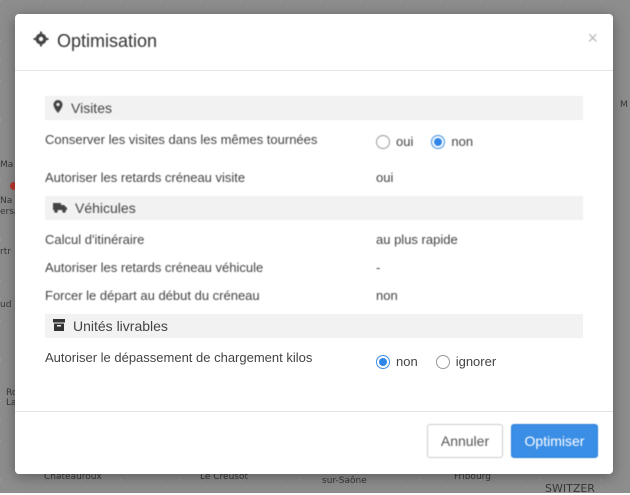 This screenshot has height=495, width=630. What do you see at coordinates (476, 361) in the screenshot?
I see `radio-label: ignorer` at bounding box center [476, 361].